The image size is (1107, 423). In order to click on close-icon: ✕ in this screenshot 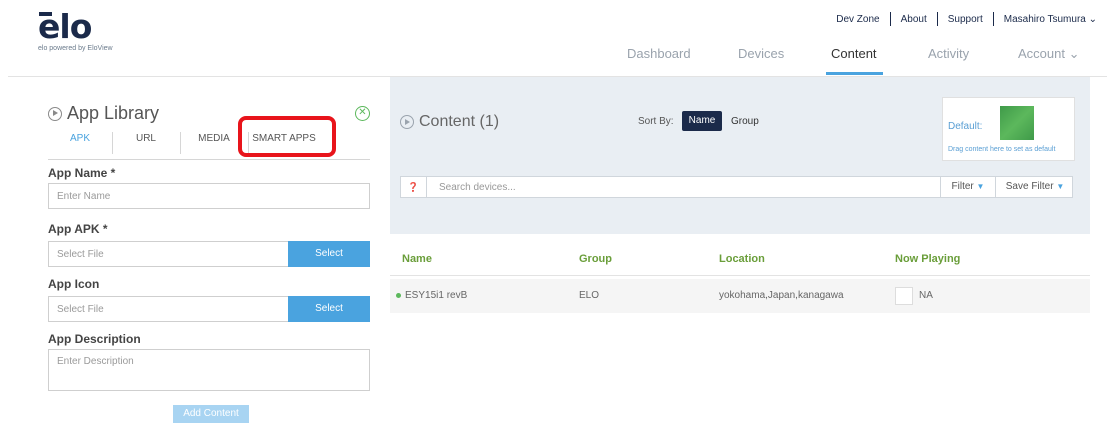, I will do `click(362, 113)`.